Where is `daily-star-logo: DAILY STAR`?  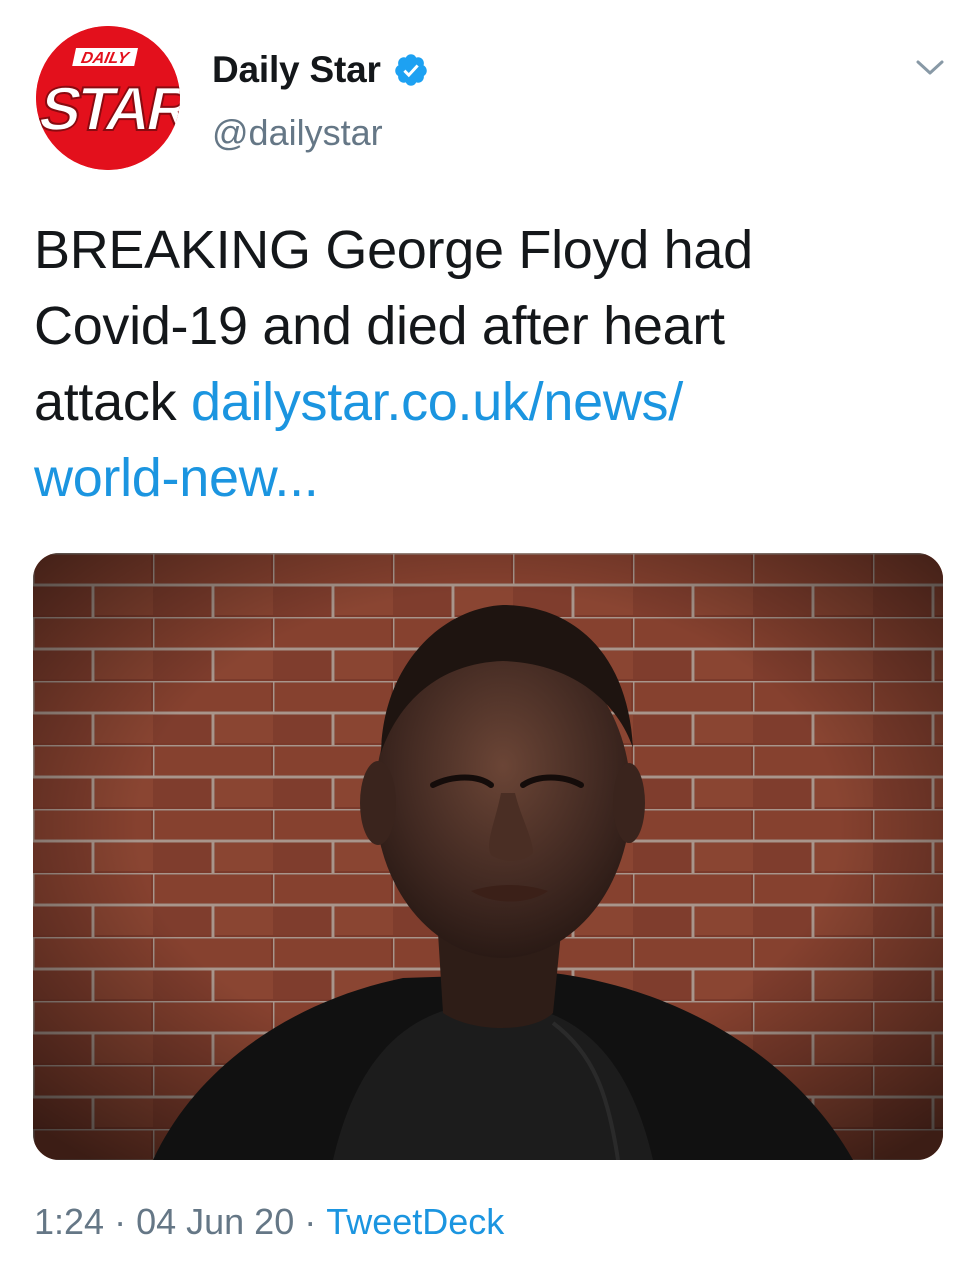
daily-star-logo: DAILY STAR is located at coordinates (108, 98).